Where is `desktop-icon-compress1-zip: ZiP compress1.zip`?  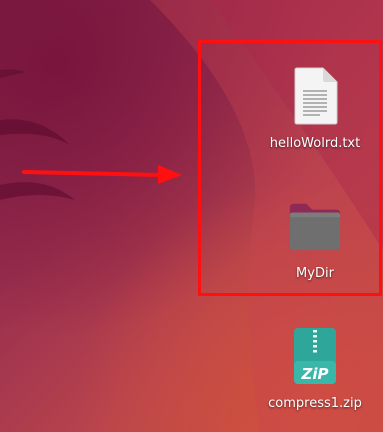 desktop-icon-compress1-zip: ZiP compress1.zip is located at coordinates (315, 368).